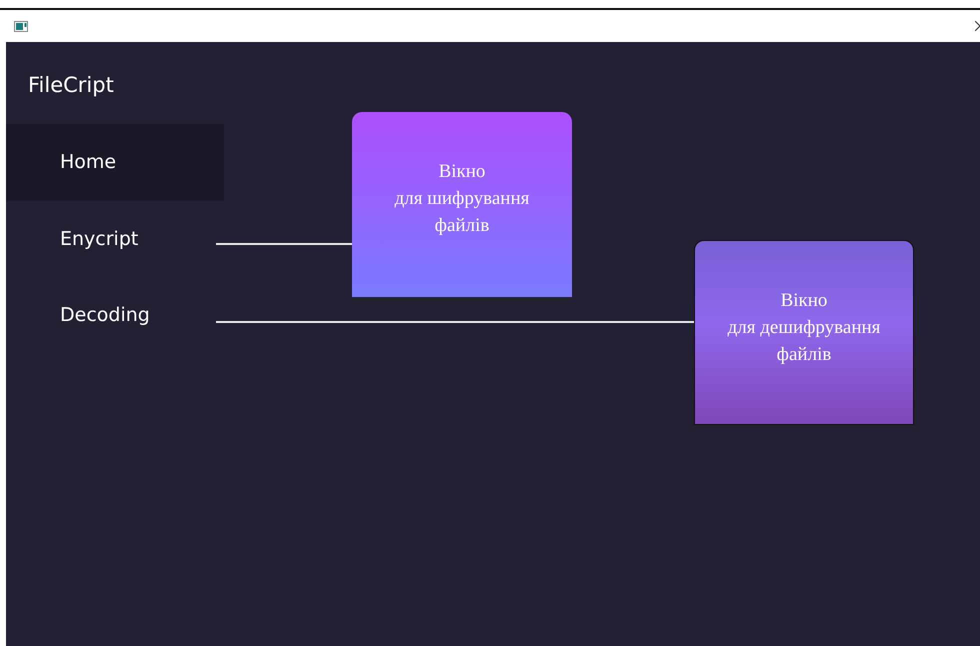 The width and height of the screenshot is (980, 646). Describe the element at coordinates (115, 162) in the screenshot. I see `nav-item: Home` at that location.